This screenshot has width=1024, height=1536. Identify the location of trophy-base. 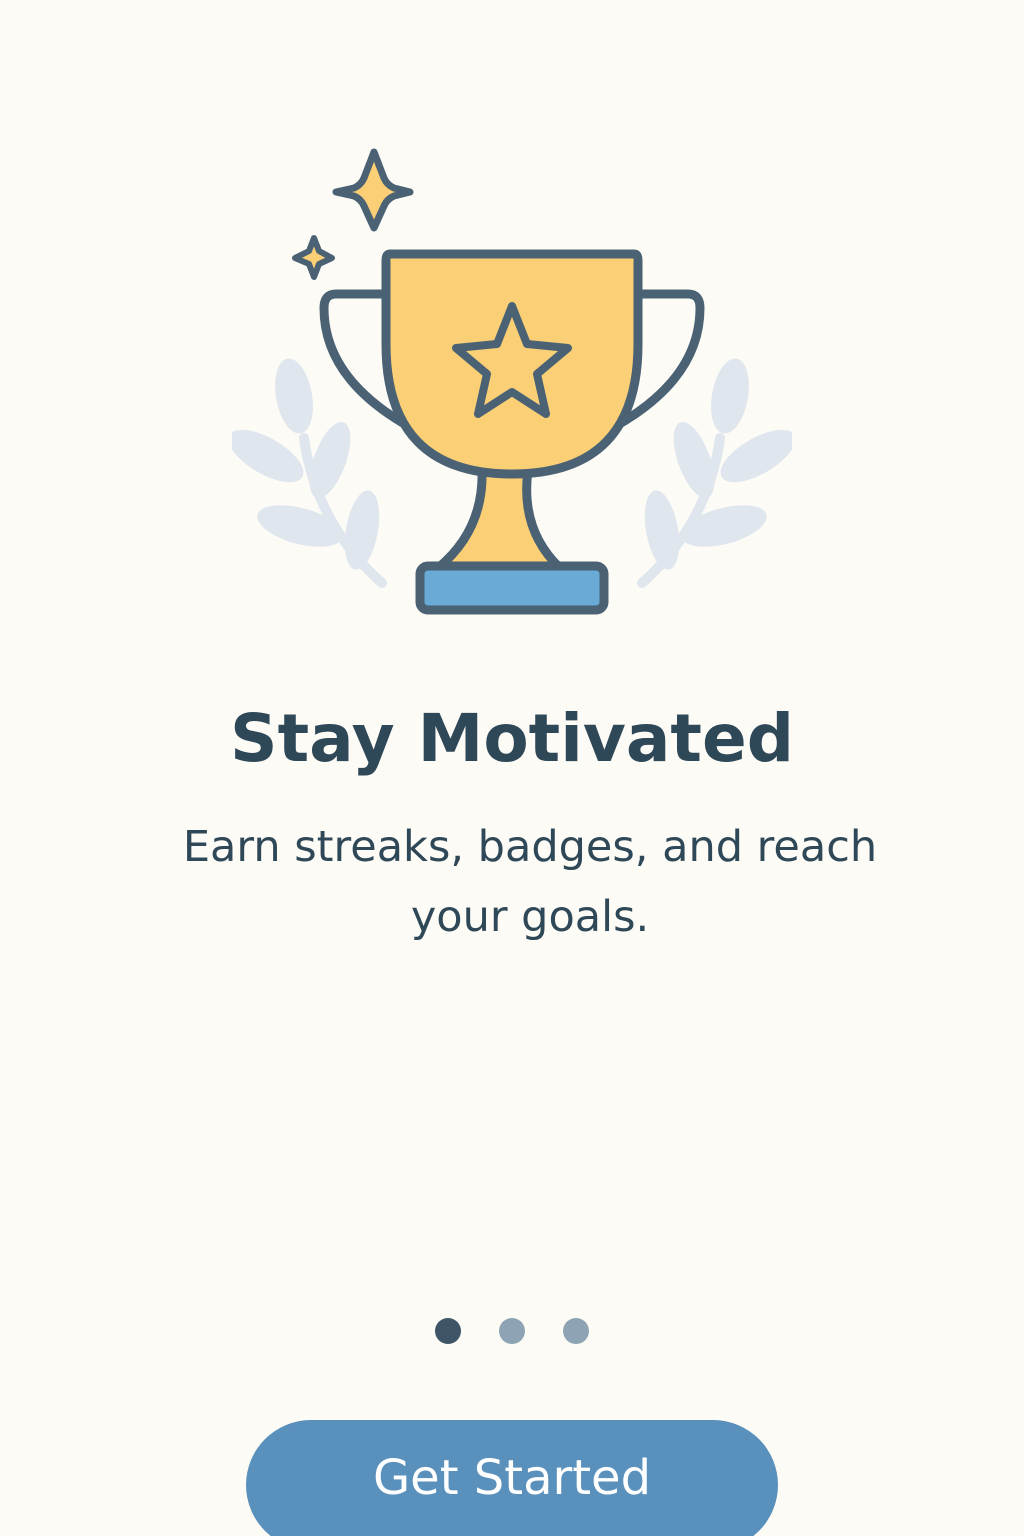
(512, 588).